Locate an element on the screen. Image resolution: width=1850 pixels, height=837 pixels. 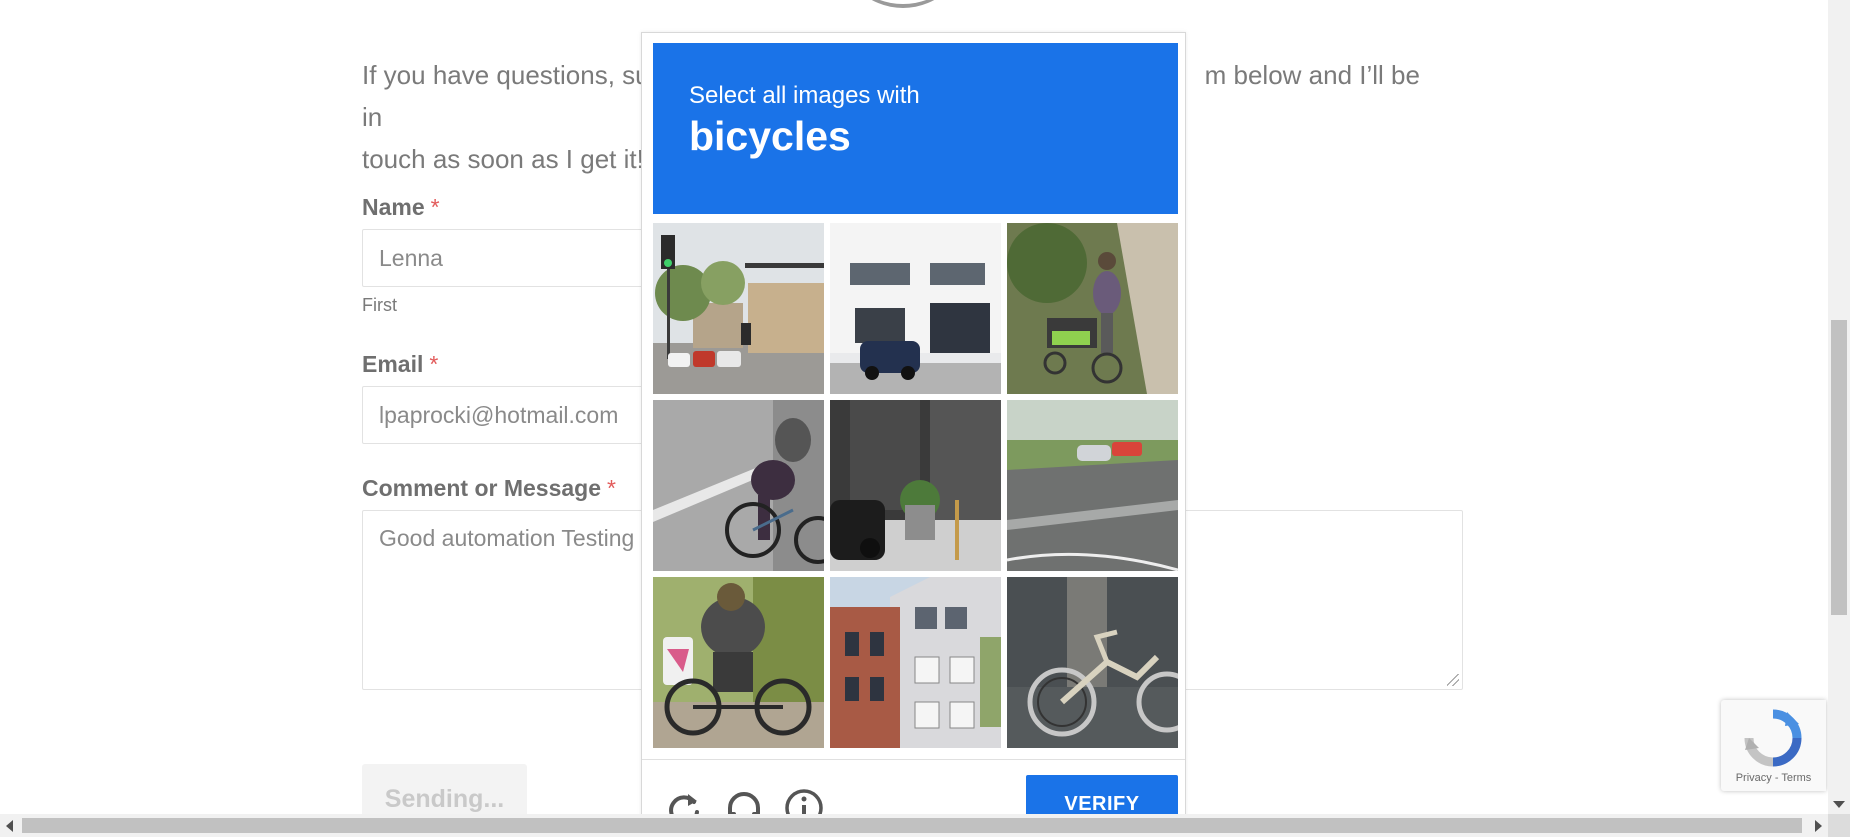
avatar-image-edge is located at coordinates (903, 4).